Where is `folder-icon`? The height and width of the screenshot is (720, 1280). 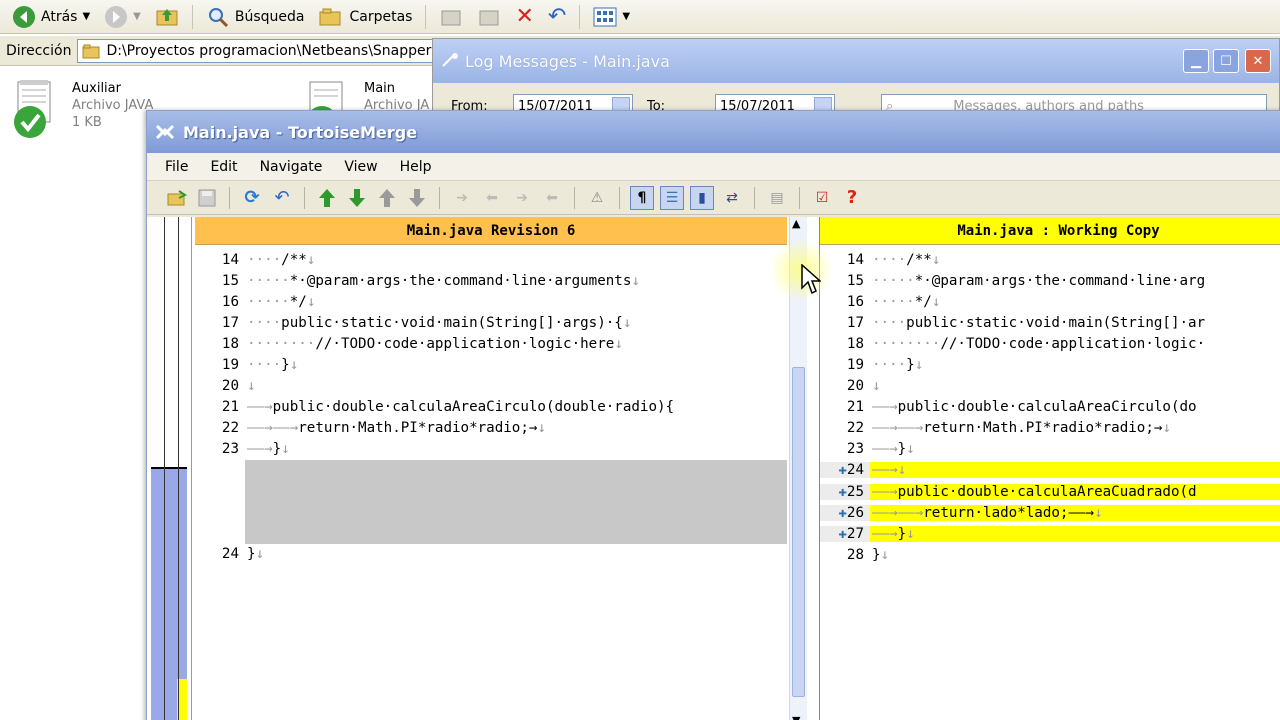
folder-icon is located at coordinates (91, 51).